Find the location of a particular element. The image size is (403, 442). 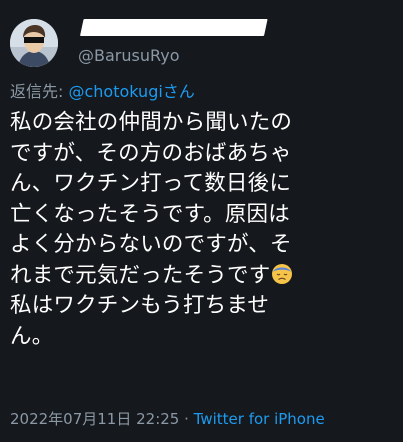

redaction-bar is located at coordinates (174, 27).